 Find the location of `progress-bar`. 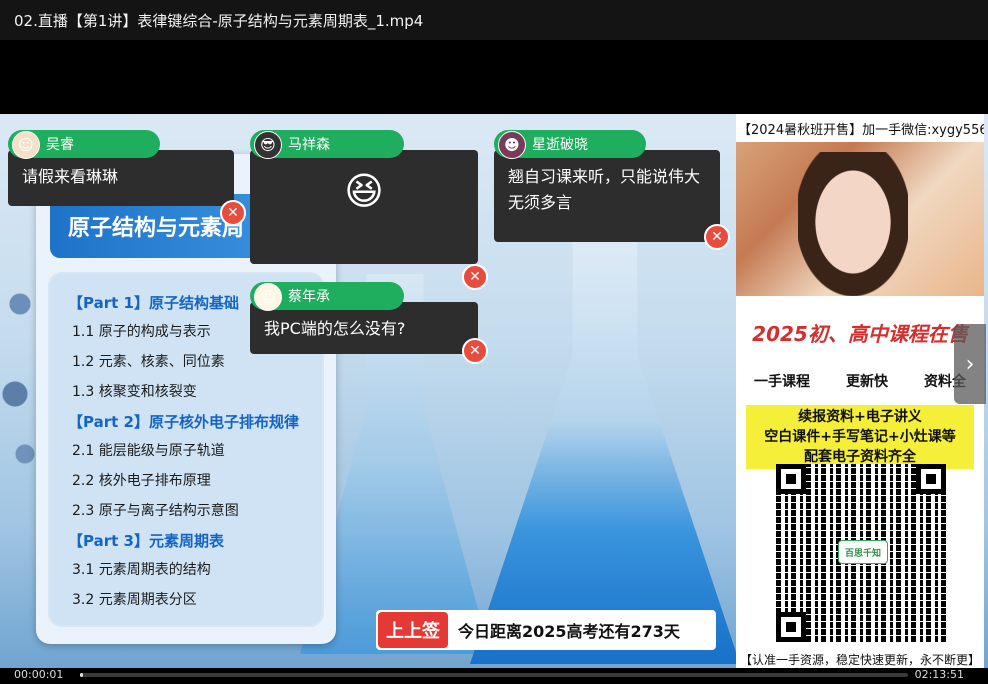

progress-bar is located at coordinates (494, 675).